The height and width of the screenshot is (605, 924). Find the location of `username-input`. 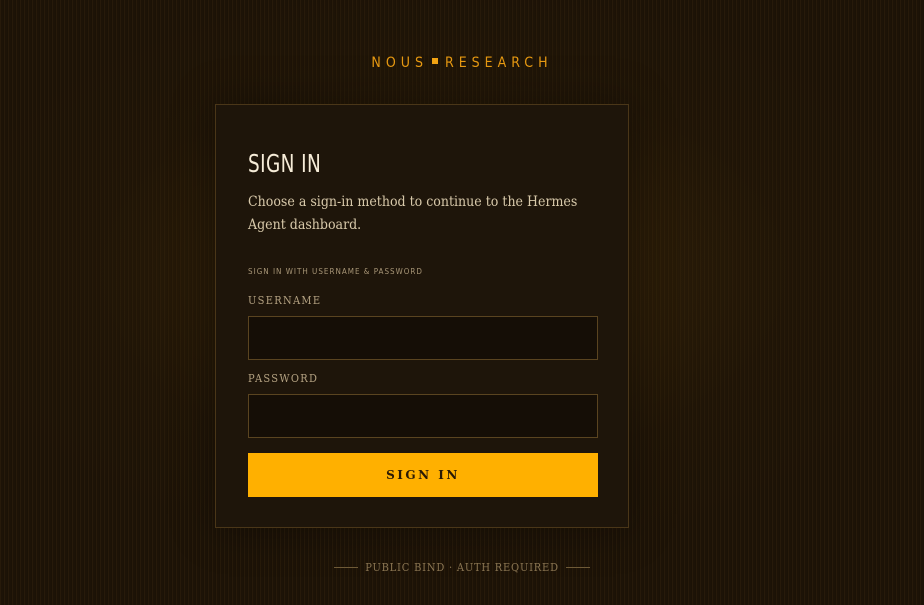

username-input is located at coordinates (423, 338).